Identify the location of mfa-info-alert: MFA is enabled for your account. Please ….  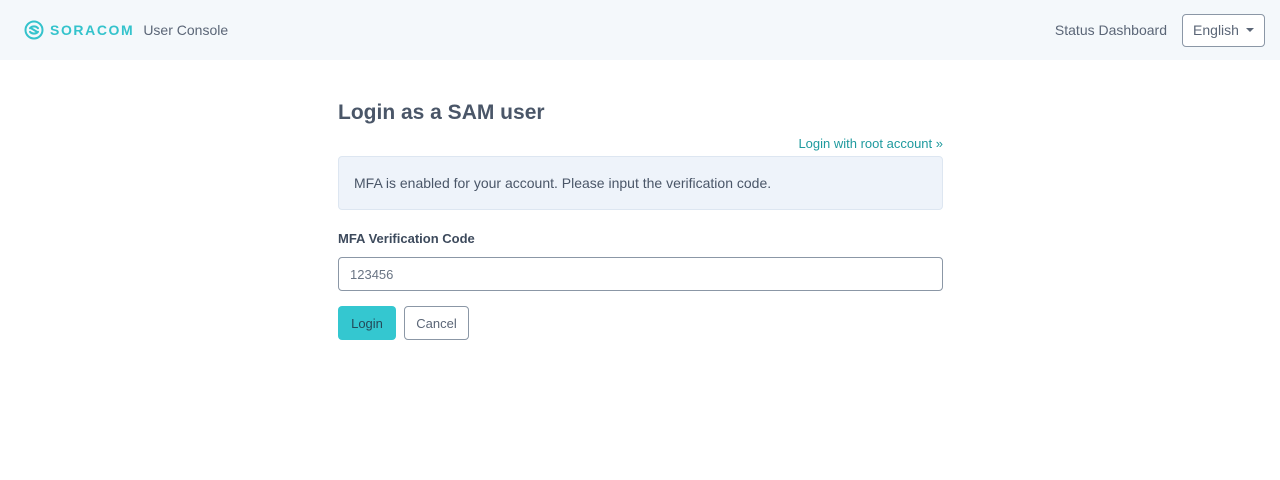
(640, 183).